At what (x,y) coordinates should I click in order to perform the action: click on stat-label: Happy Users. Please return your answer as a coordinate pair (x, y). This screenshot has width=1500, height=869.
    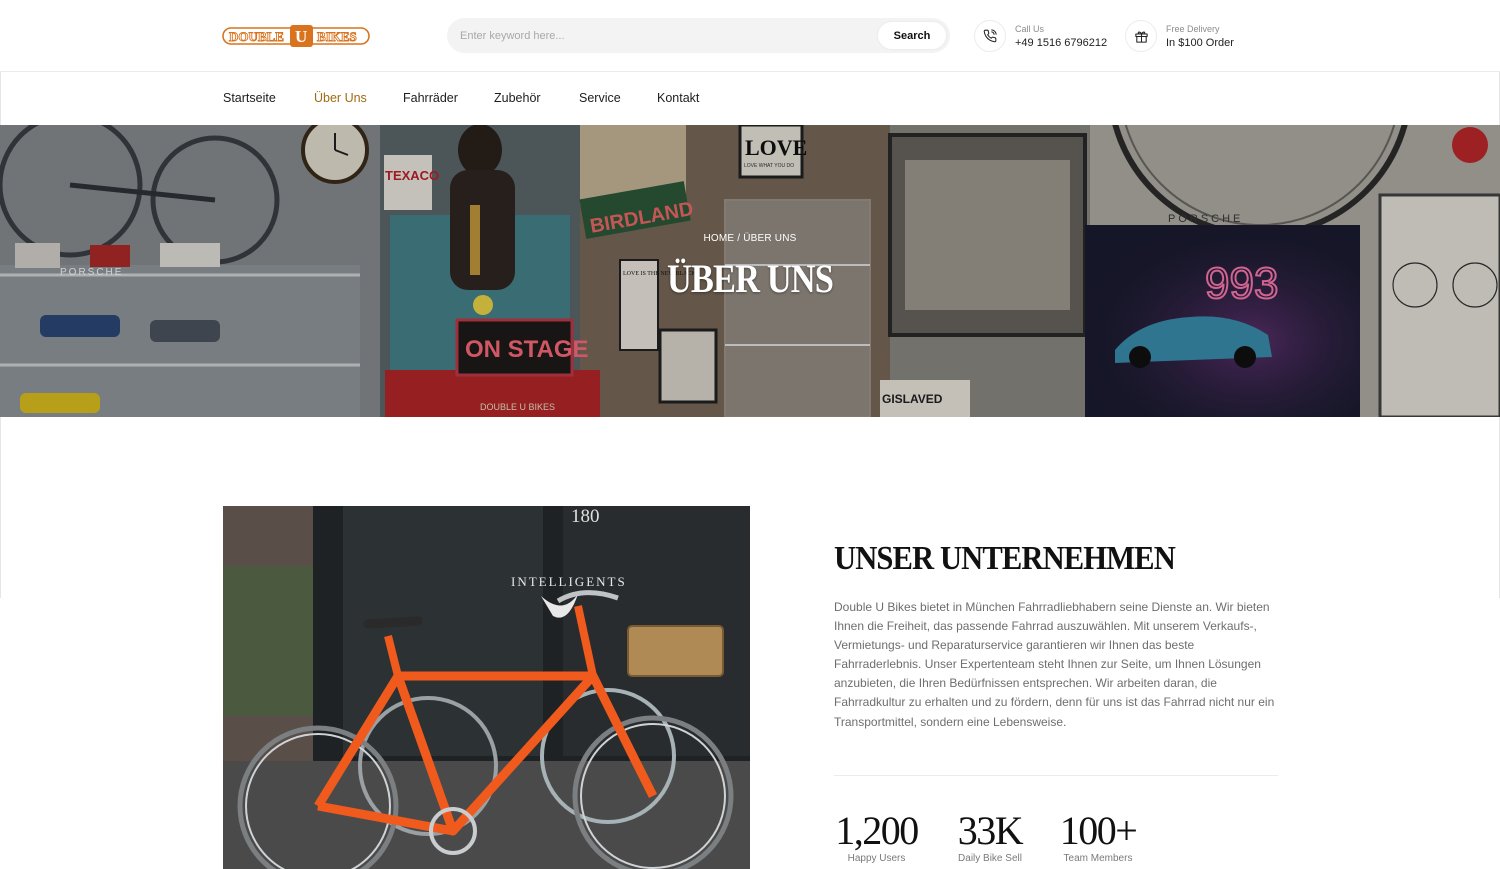
    Looking at the image, I should click on (876, 858).